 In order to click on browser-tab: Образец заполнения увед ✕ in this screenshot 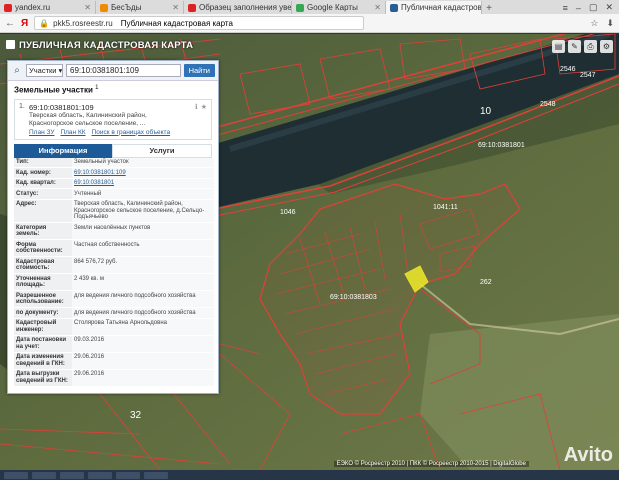, I will do `click(238, 7)`.